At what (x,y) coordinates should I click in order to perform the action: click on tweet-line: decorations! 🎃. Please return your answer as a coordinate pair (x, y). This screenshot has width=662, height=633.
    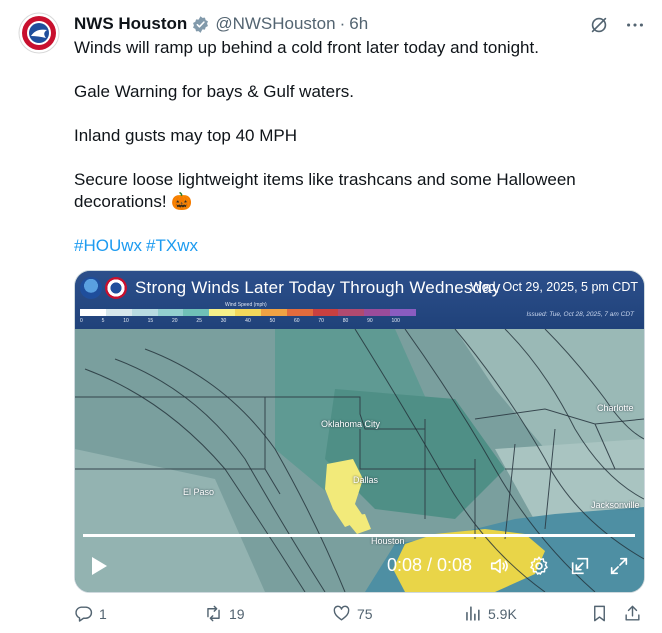
    Looking at the image, I should click on (133, 201).